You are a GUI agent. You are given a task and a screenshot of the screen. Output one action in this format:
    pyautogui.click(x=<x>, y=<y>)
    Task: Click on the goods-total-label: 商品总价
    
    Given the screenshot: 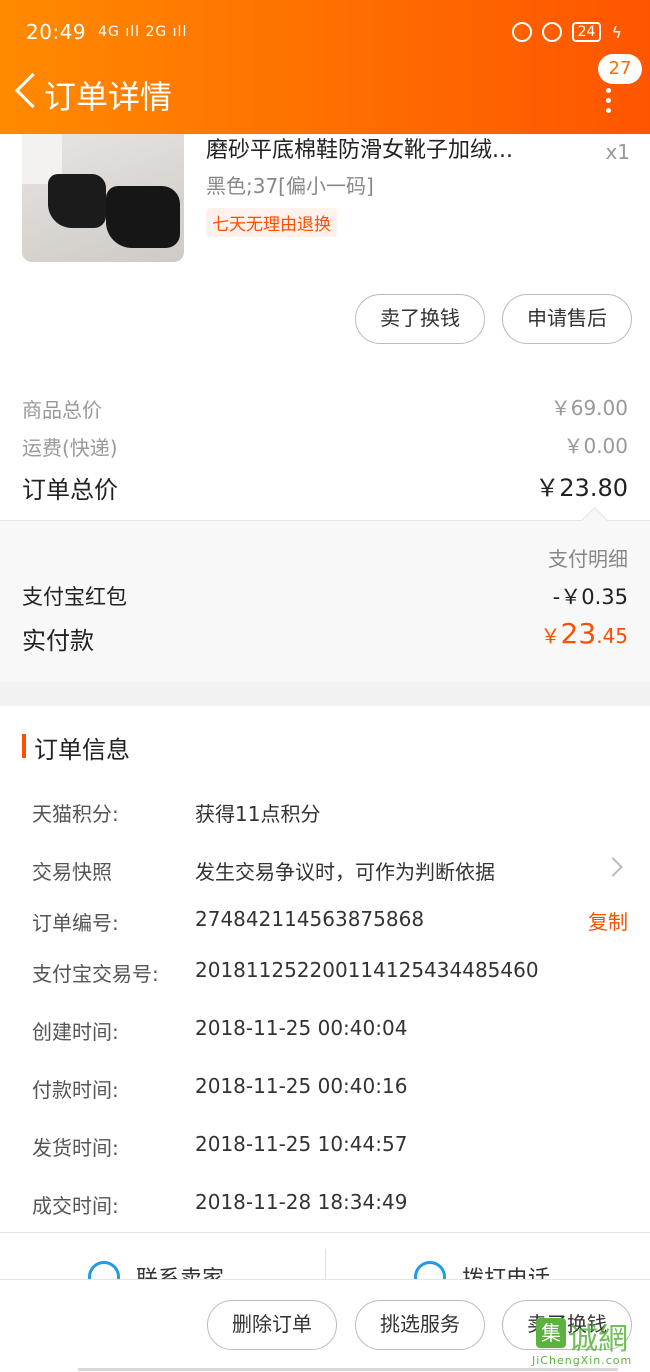 What is the action you would take?
    pyautogui.click(x=62, y=410)
    